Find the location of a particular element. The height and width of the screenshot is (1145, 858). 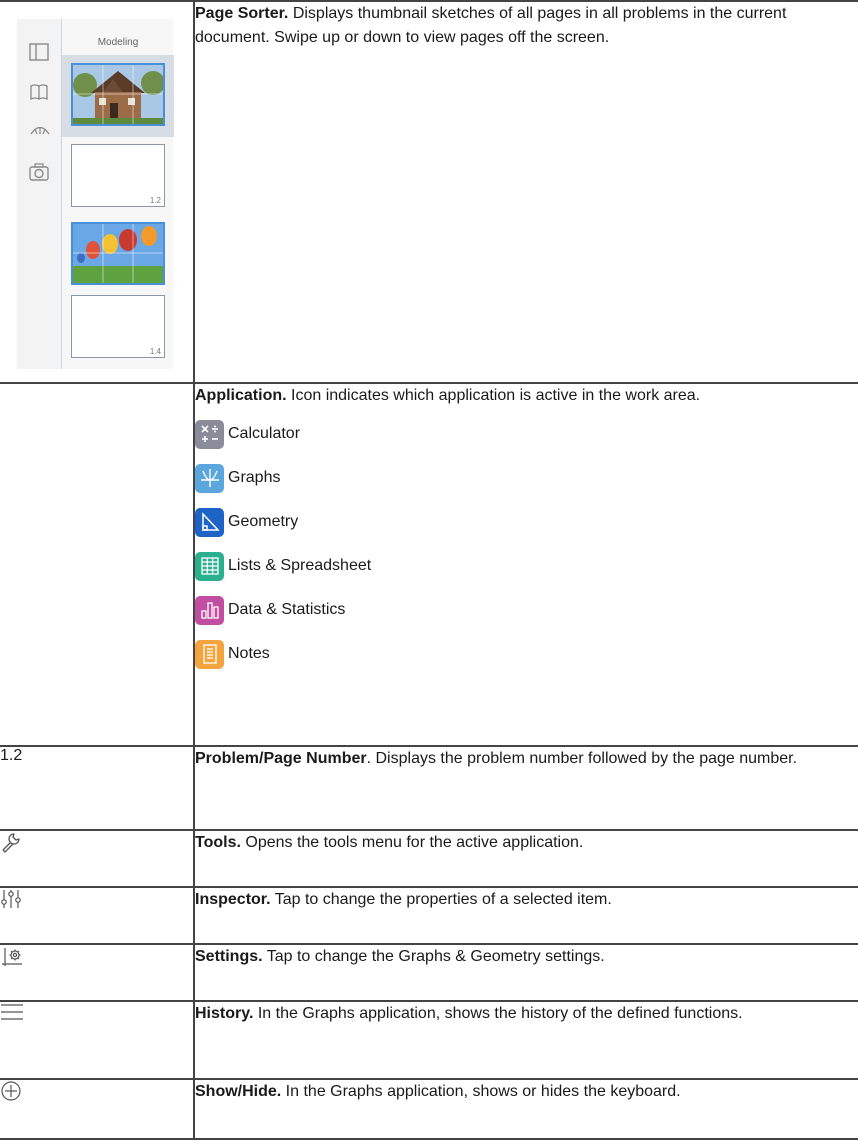

book-icon is located at coordinates (39, 93).